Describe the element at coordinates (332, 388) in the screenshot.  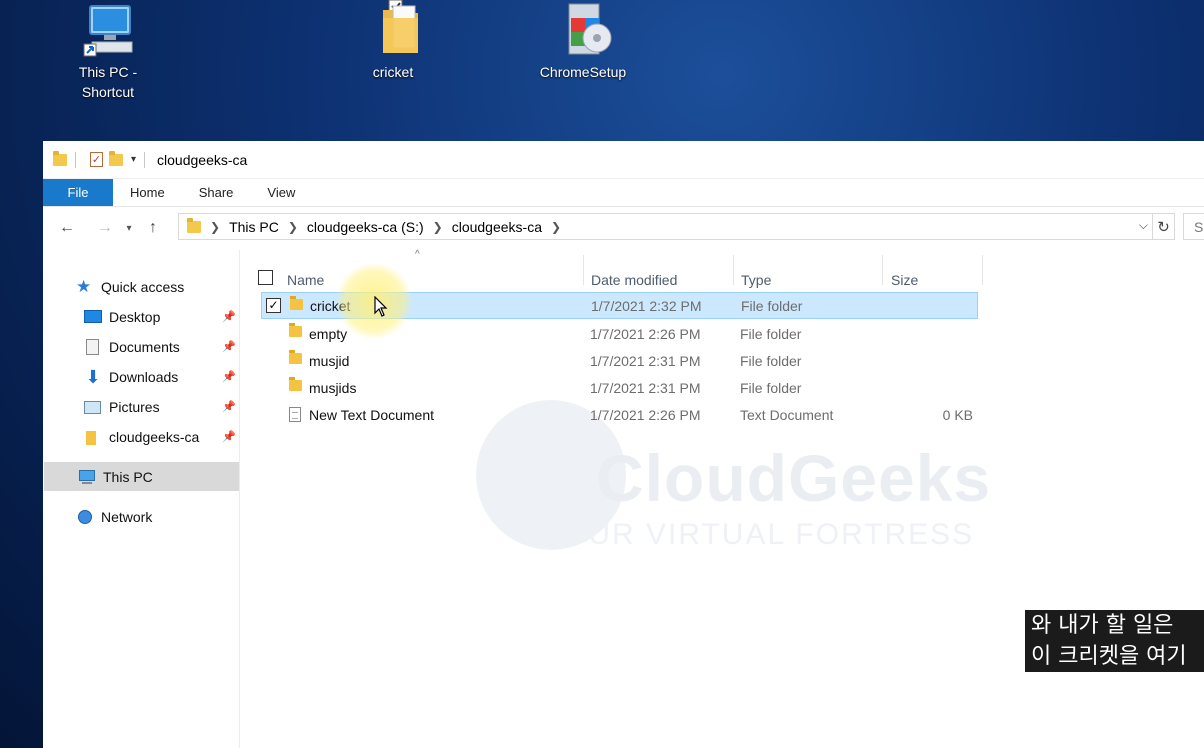
I see `file-name: musjids` at that location.